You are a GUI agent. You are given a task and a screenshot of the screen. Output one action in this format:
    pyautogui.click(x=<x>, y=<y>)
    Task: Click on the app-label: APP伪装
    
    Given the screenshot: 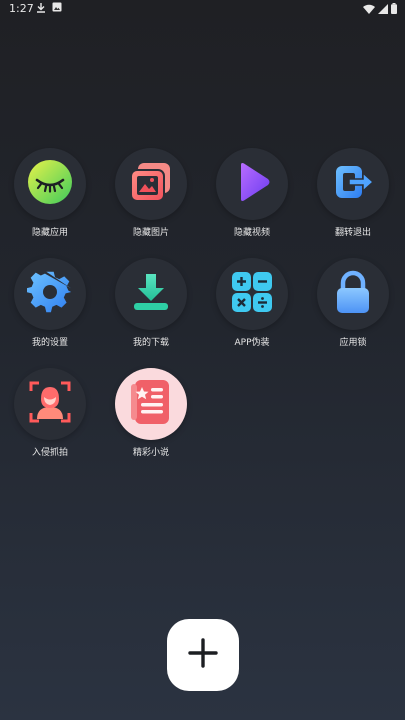 What is the action you would take?
    pyautogui.click(x=252, y=343)
    